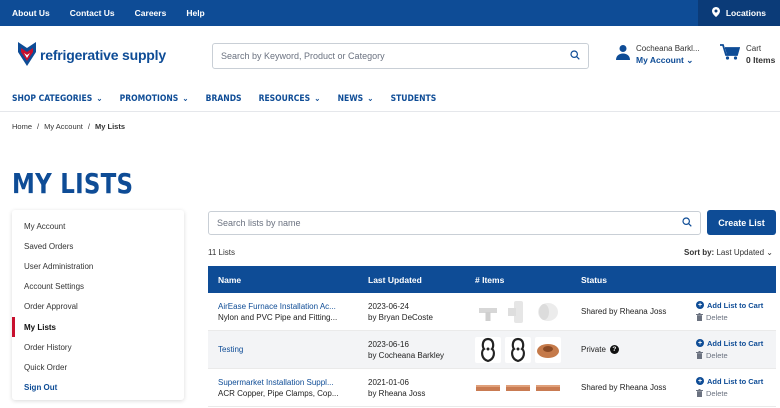  I want to click on items-thumbnails, so click(528, 349).